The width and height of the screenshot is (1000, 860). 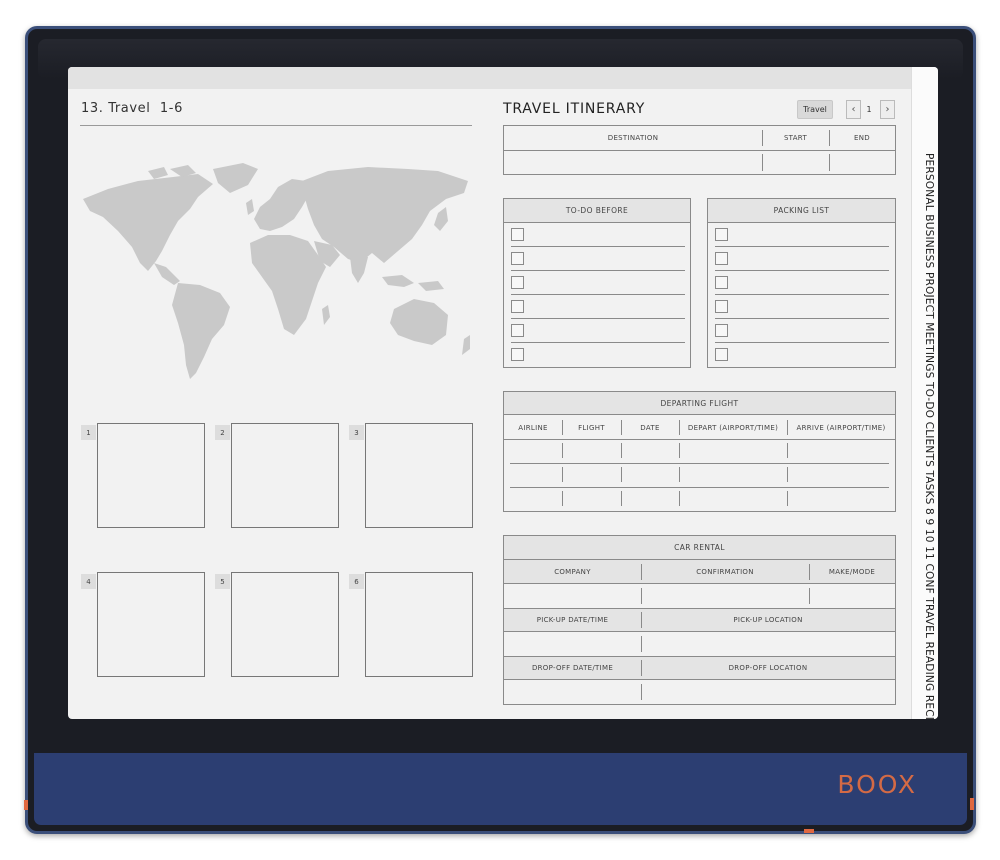 I want to click on pickup-location-label: PICK-UP LOCATION, so click(x=768, y=620).